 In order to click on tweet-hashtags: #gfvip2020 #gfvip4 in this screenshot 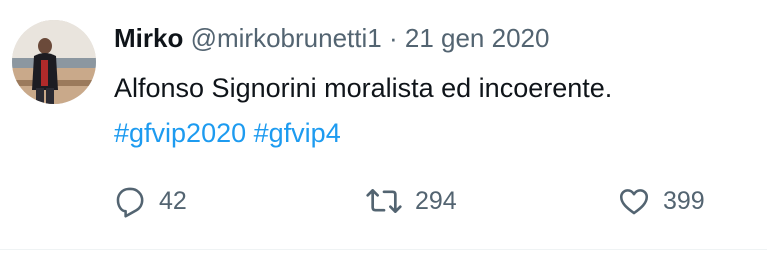, I will do `click(227, 133)`.